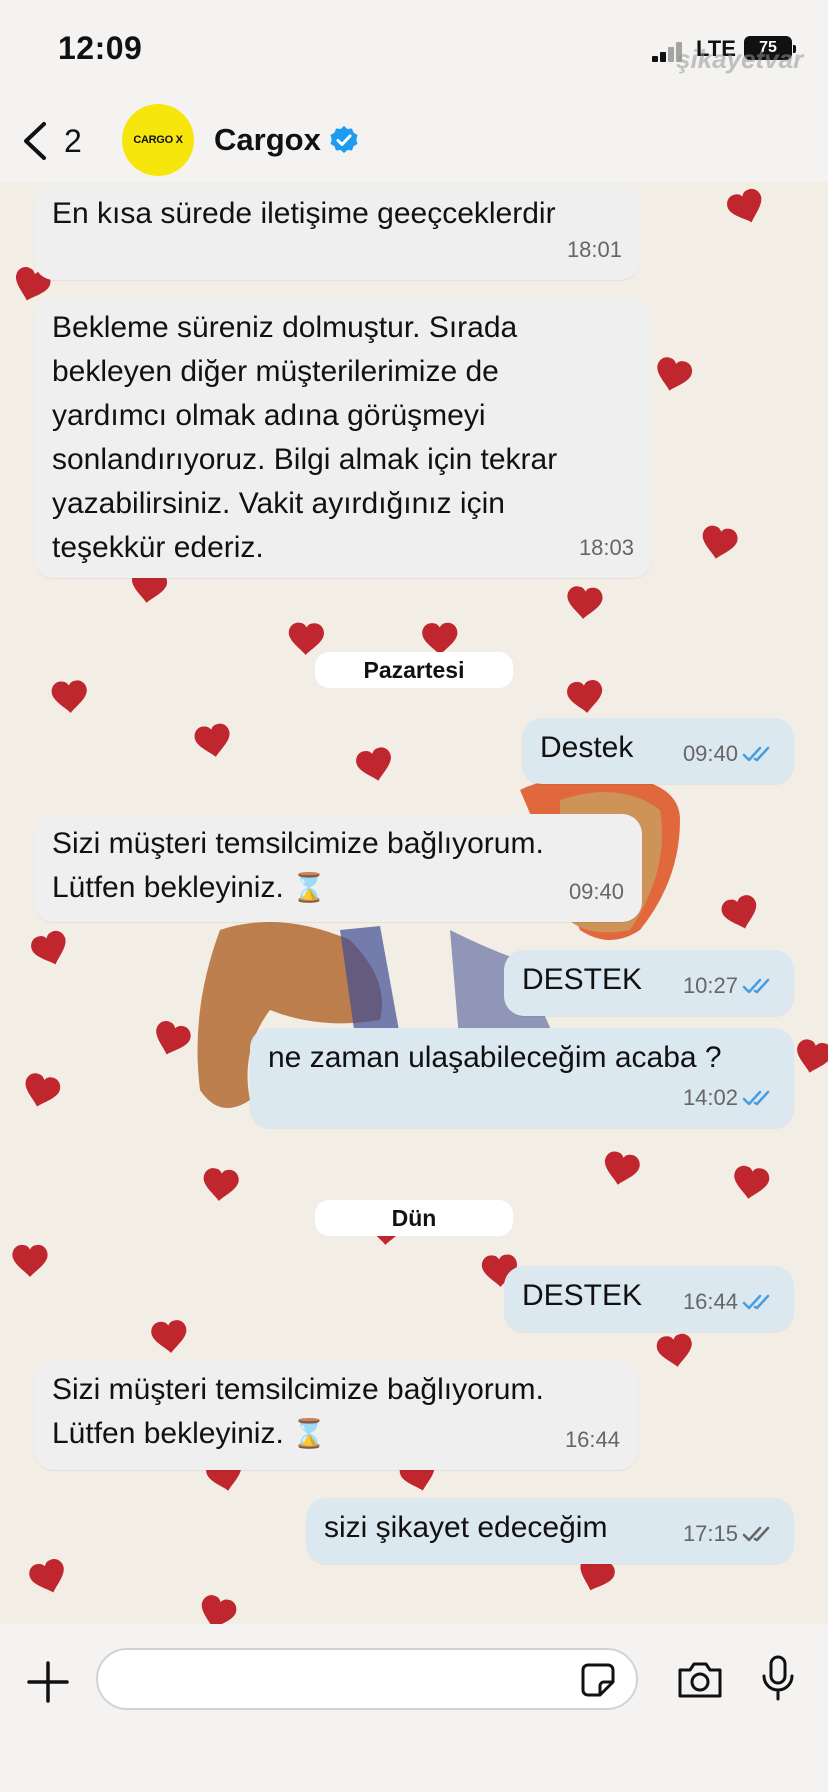 The height and width of the screenshot is (1792, 828). I want to click on back-button: 2, so click(60, 141).